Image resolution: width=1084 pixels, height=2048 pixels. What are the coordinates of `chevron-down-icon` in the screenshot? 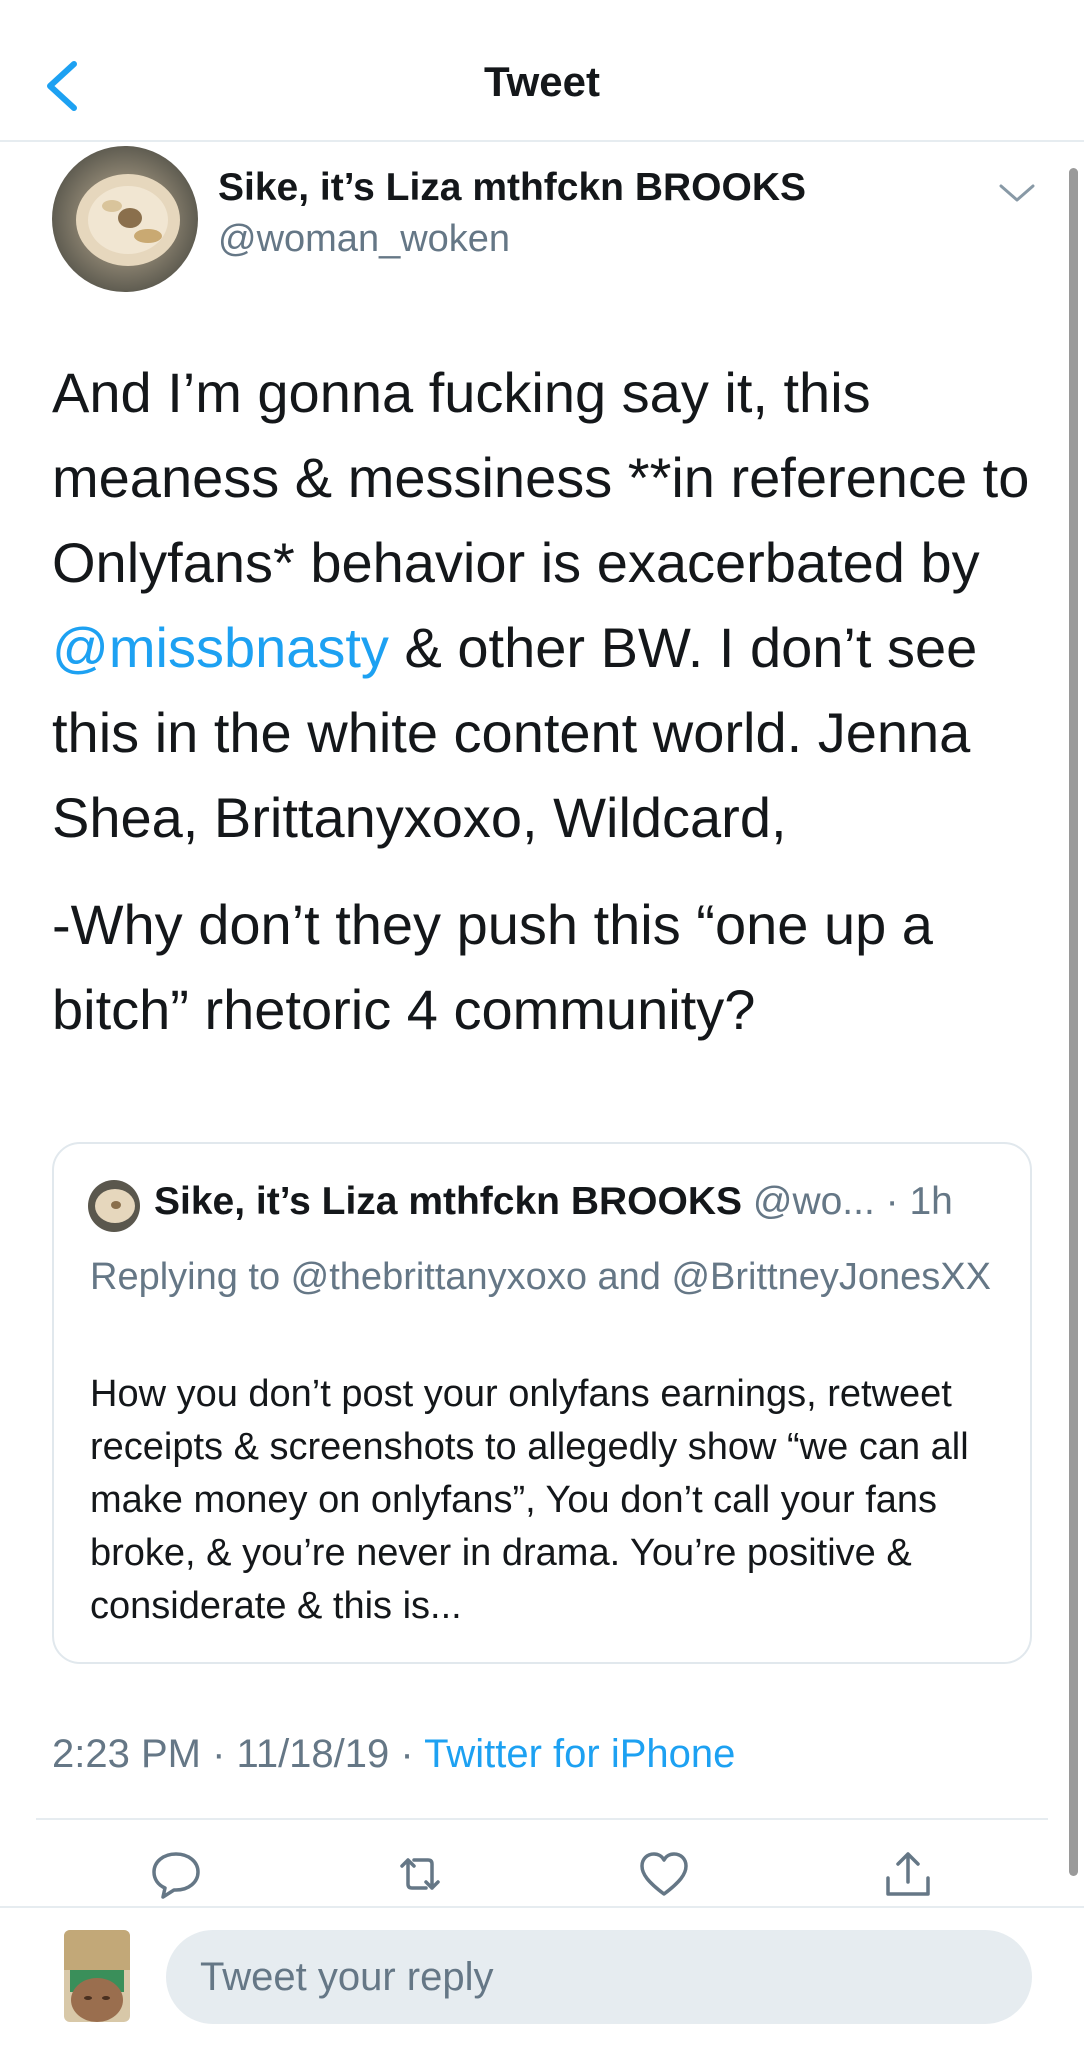 It's located at (1017, 193).